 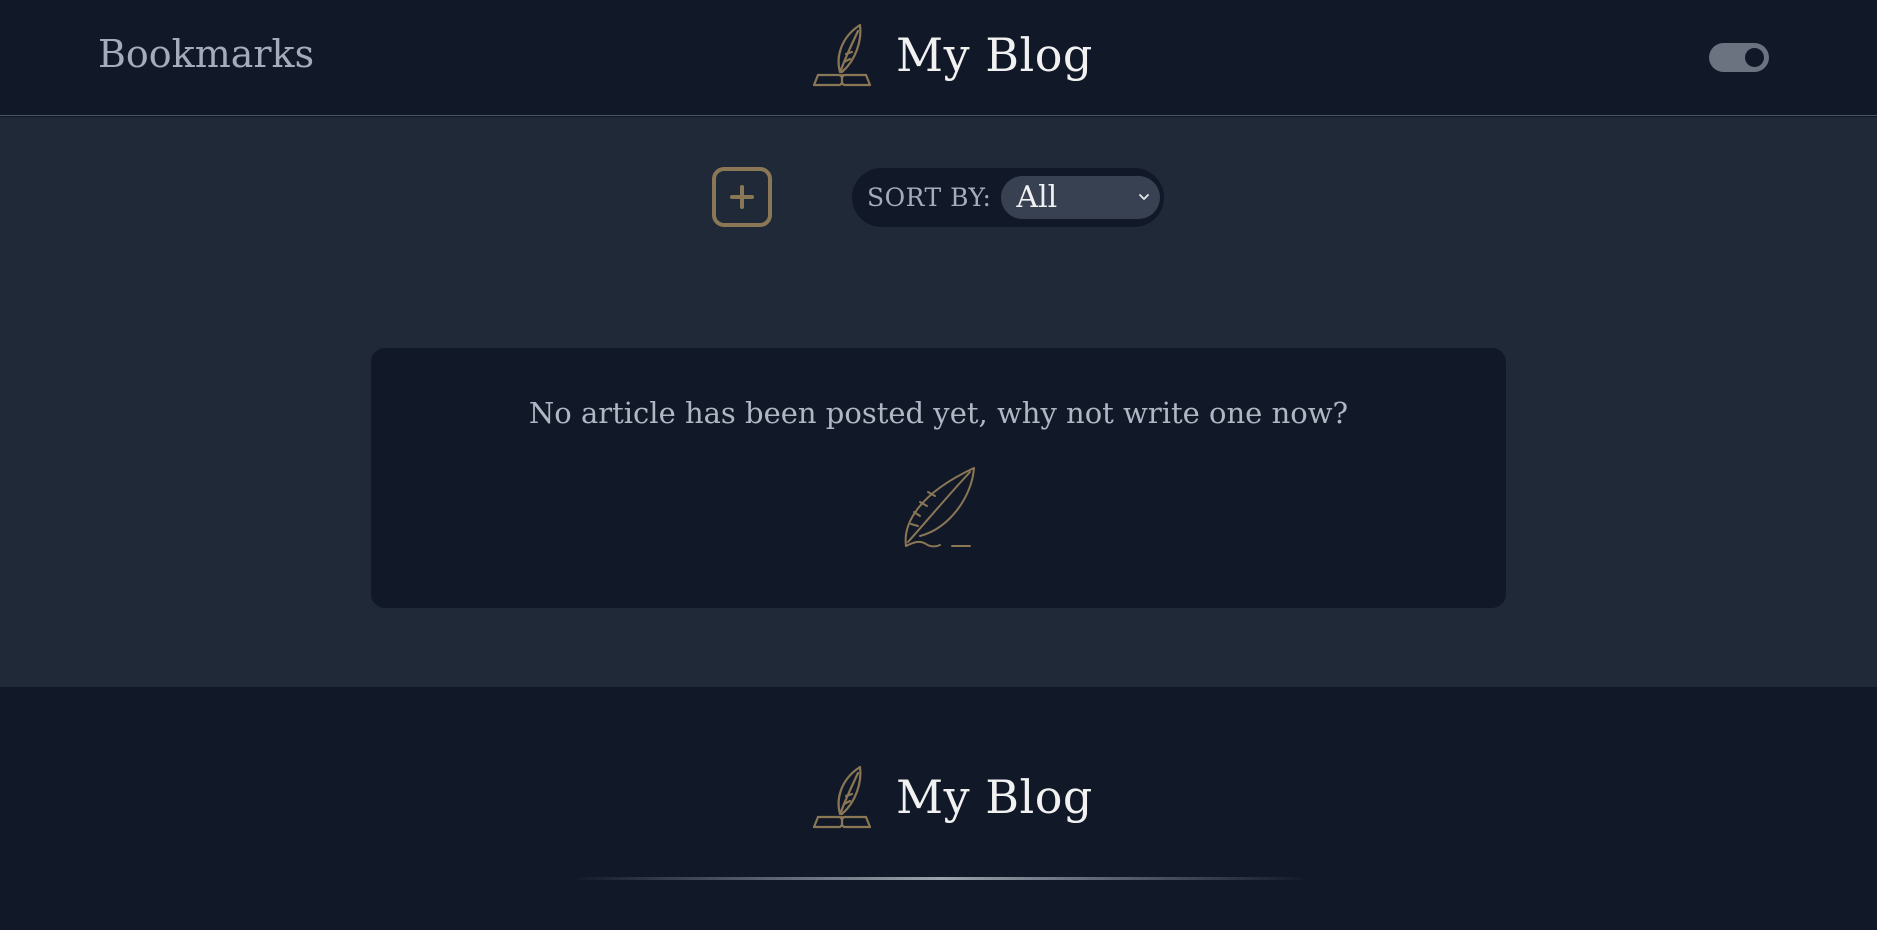 What do you see at coordinates (940, 878) in the screenshot?
I see `footer-divider` at bounding box center [940, 878].